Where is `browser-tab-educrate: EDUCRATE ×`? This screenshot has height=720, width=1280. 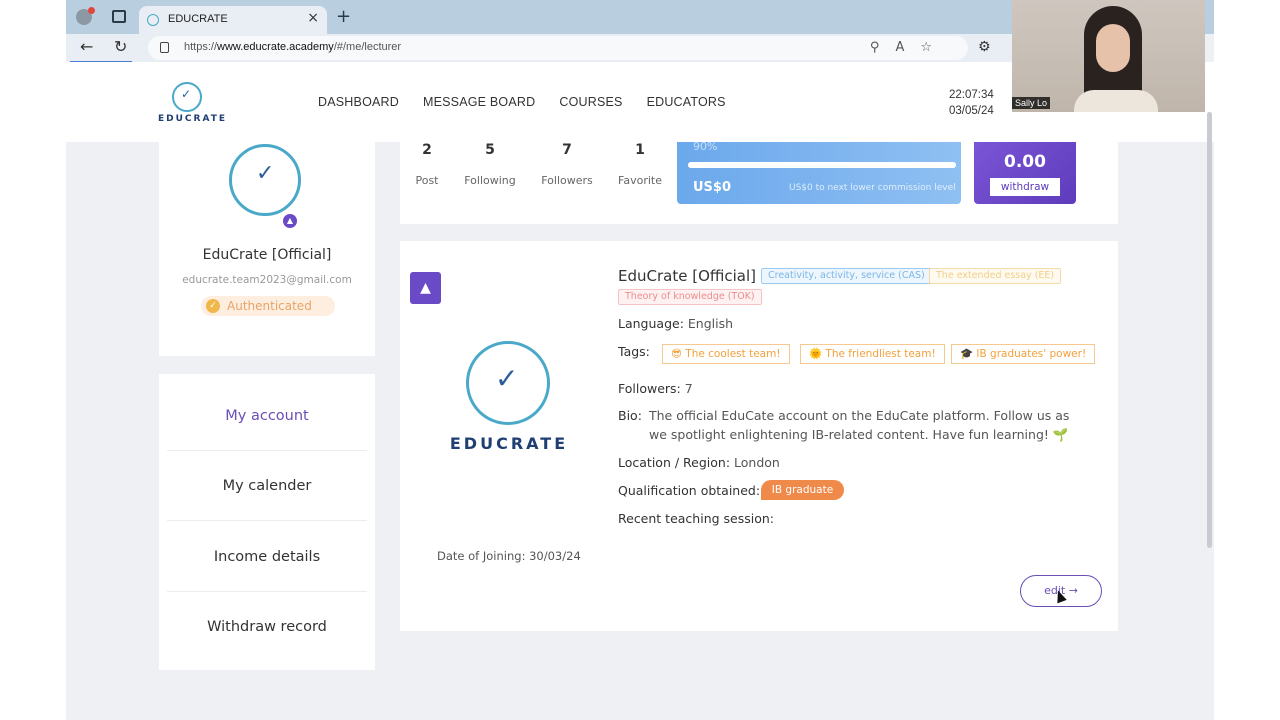 browser-tab-educrate: EDUCRATE × is located at coordinates (233, 20).